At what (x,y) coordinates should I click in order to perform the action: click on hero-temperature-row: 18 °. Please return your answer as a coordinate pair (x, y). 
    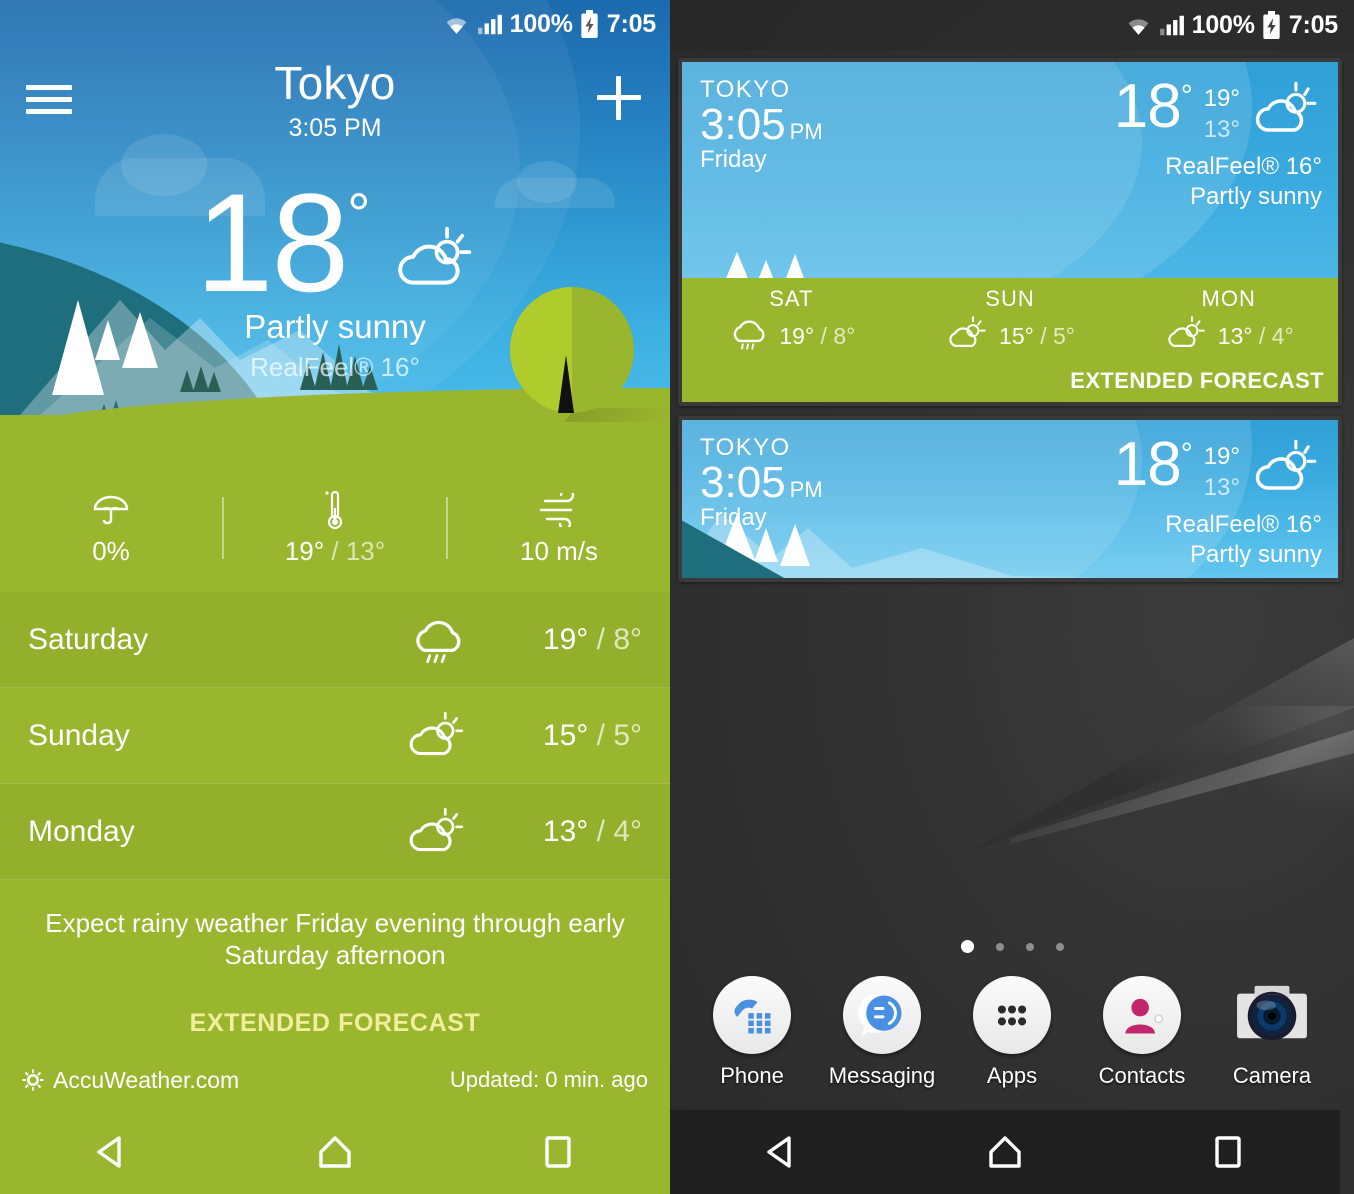
    Looking at the image, I should click on (335, 242).